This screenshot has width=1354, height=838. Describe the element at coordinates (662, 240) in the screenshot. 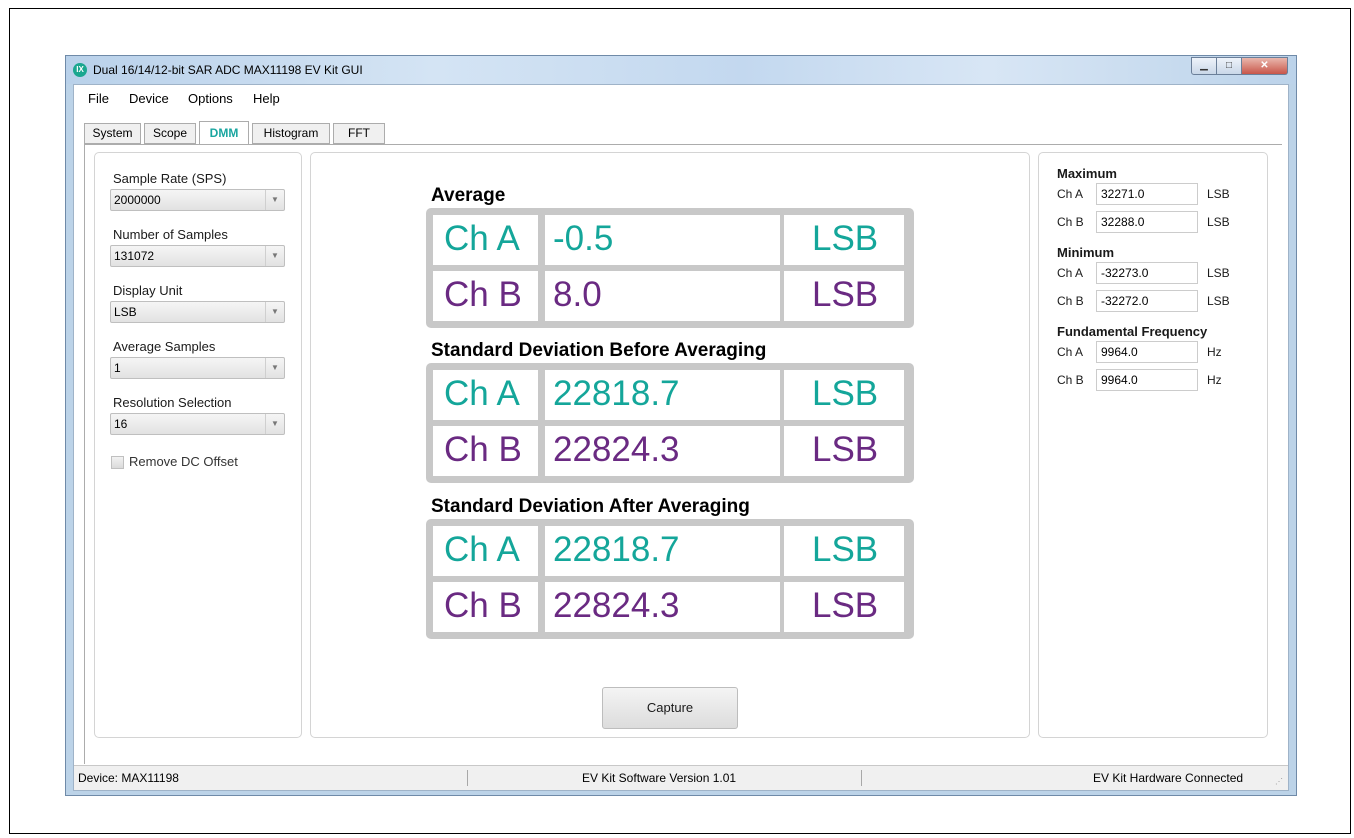

I see `average-ch-a-value: -0.5` at that location.